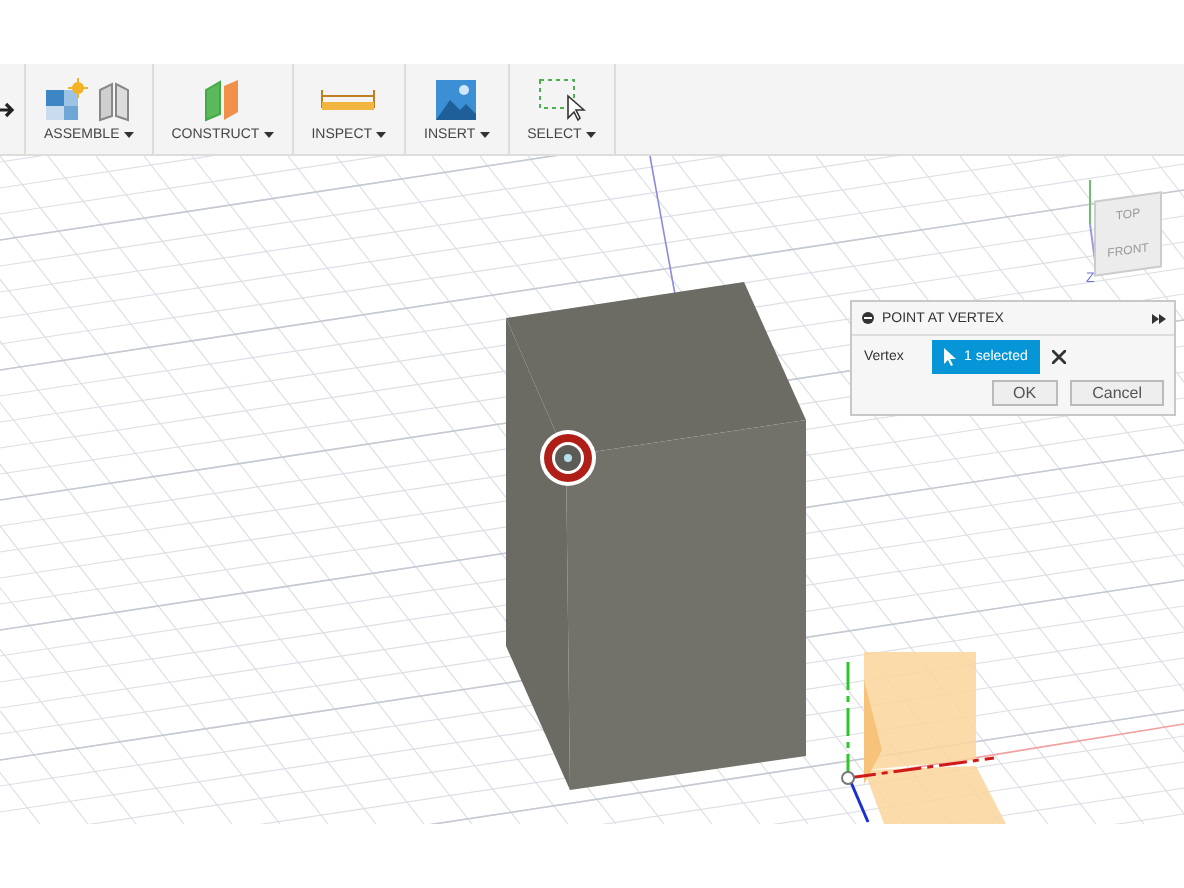  What do you see at coordinates (1058, 356) in the screenshot?
I see `close-icon` at bounding box center [1058, 356].